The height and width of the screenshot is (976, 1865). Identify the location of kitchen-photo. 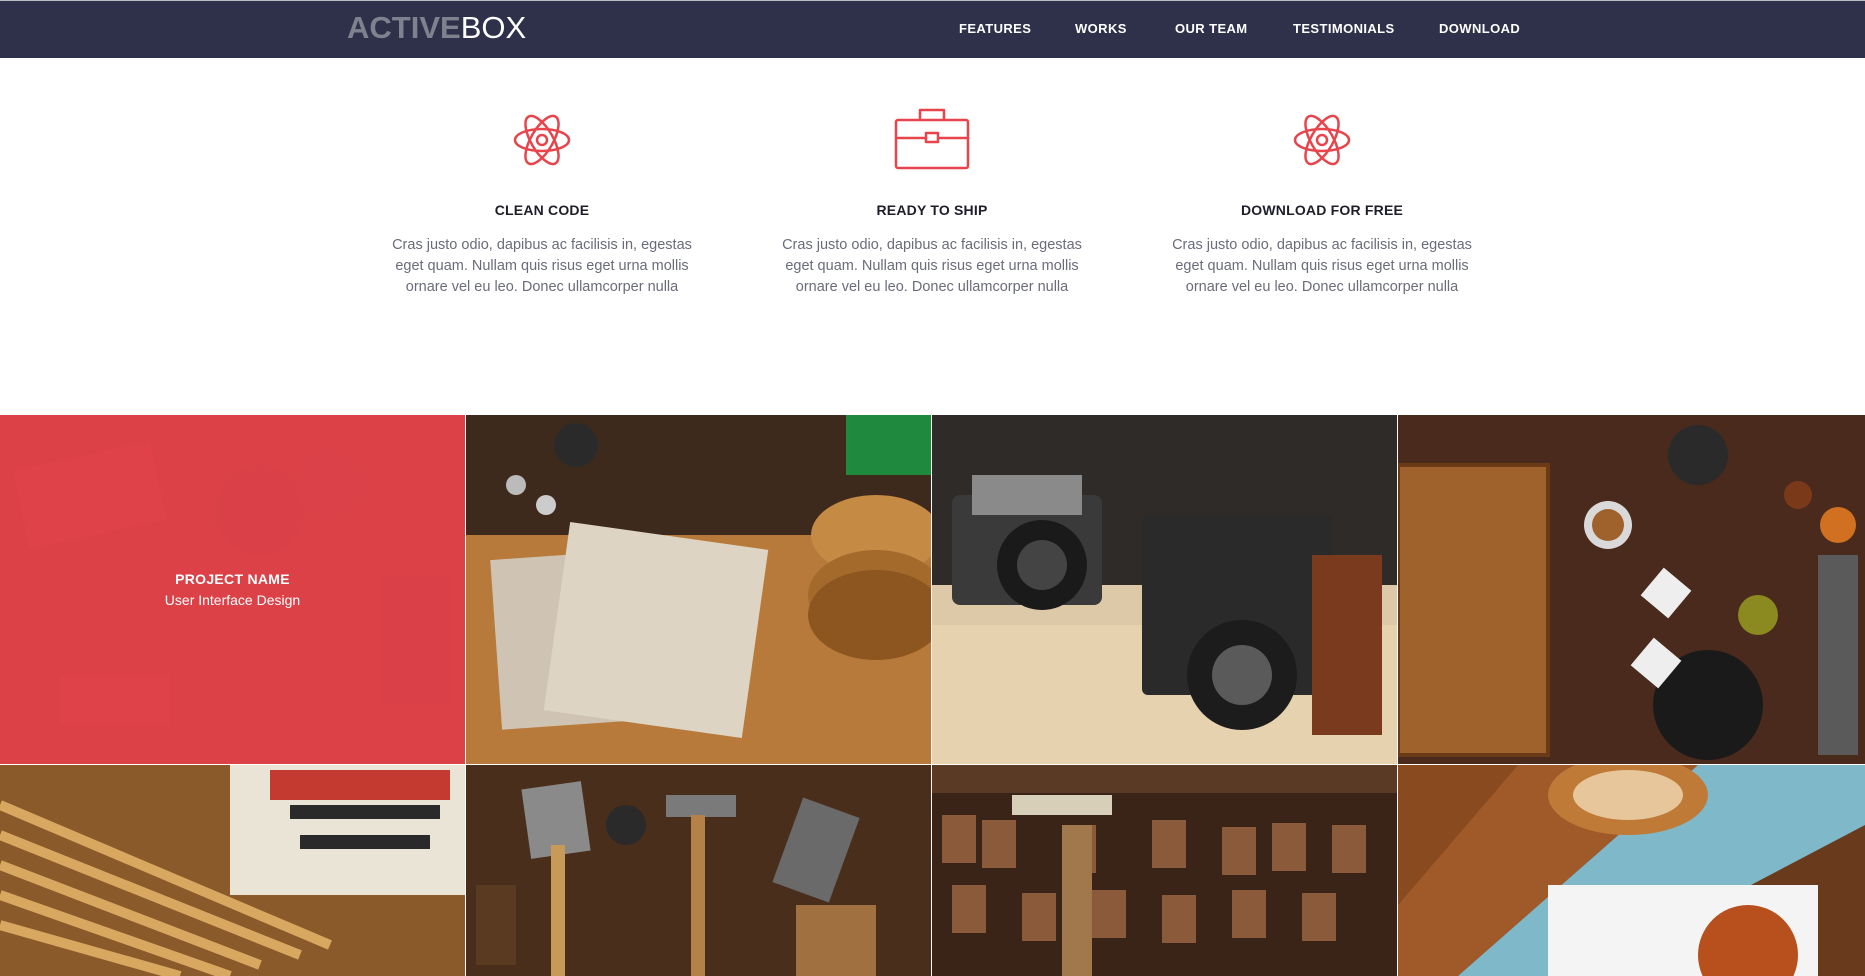
(1631, 589).